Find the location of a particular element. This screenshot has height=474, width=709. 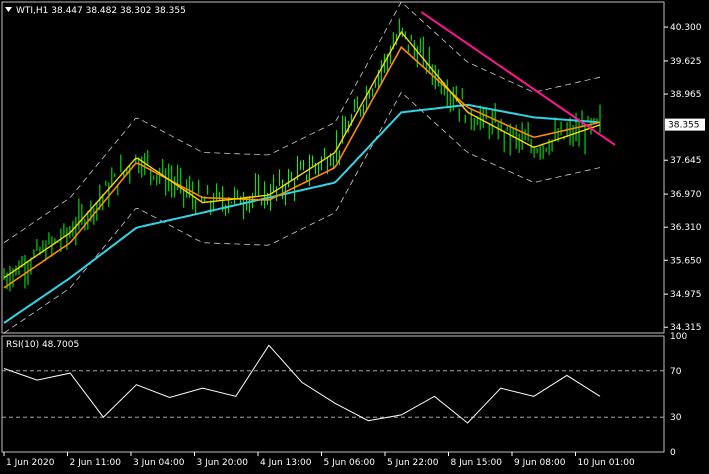

time-tick-label: 10 Jun 01:00 is located at coordinates (606, 463).